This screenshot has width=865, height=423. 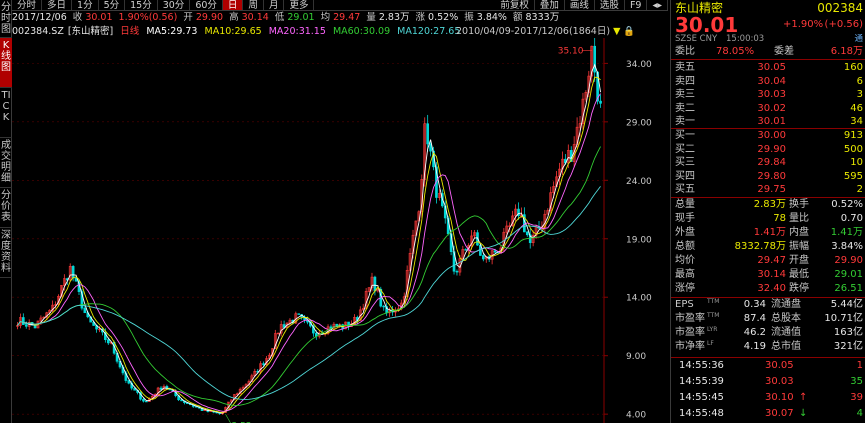 What do you see at coordinates (233, 5) in the screenshot?
I see `period-button-day: 日` at bounding box center [233, 5].